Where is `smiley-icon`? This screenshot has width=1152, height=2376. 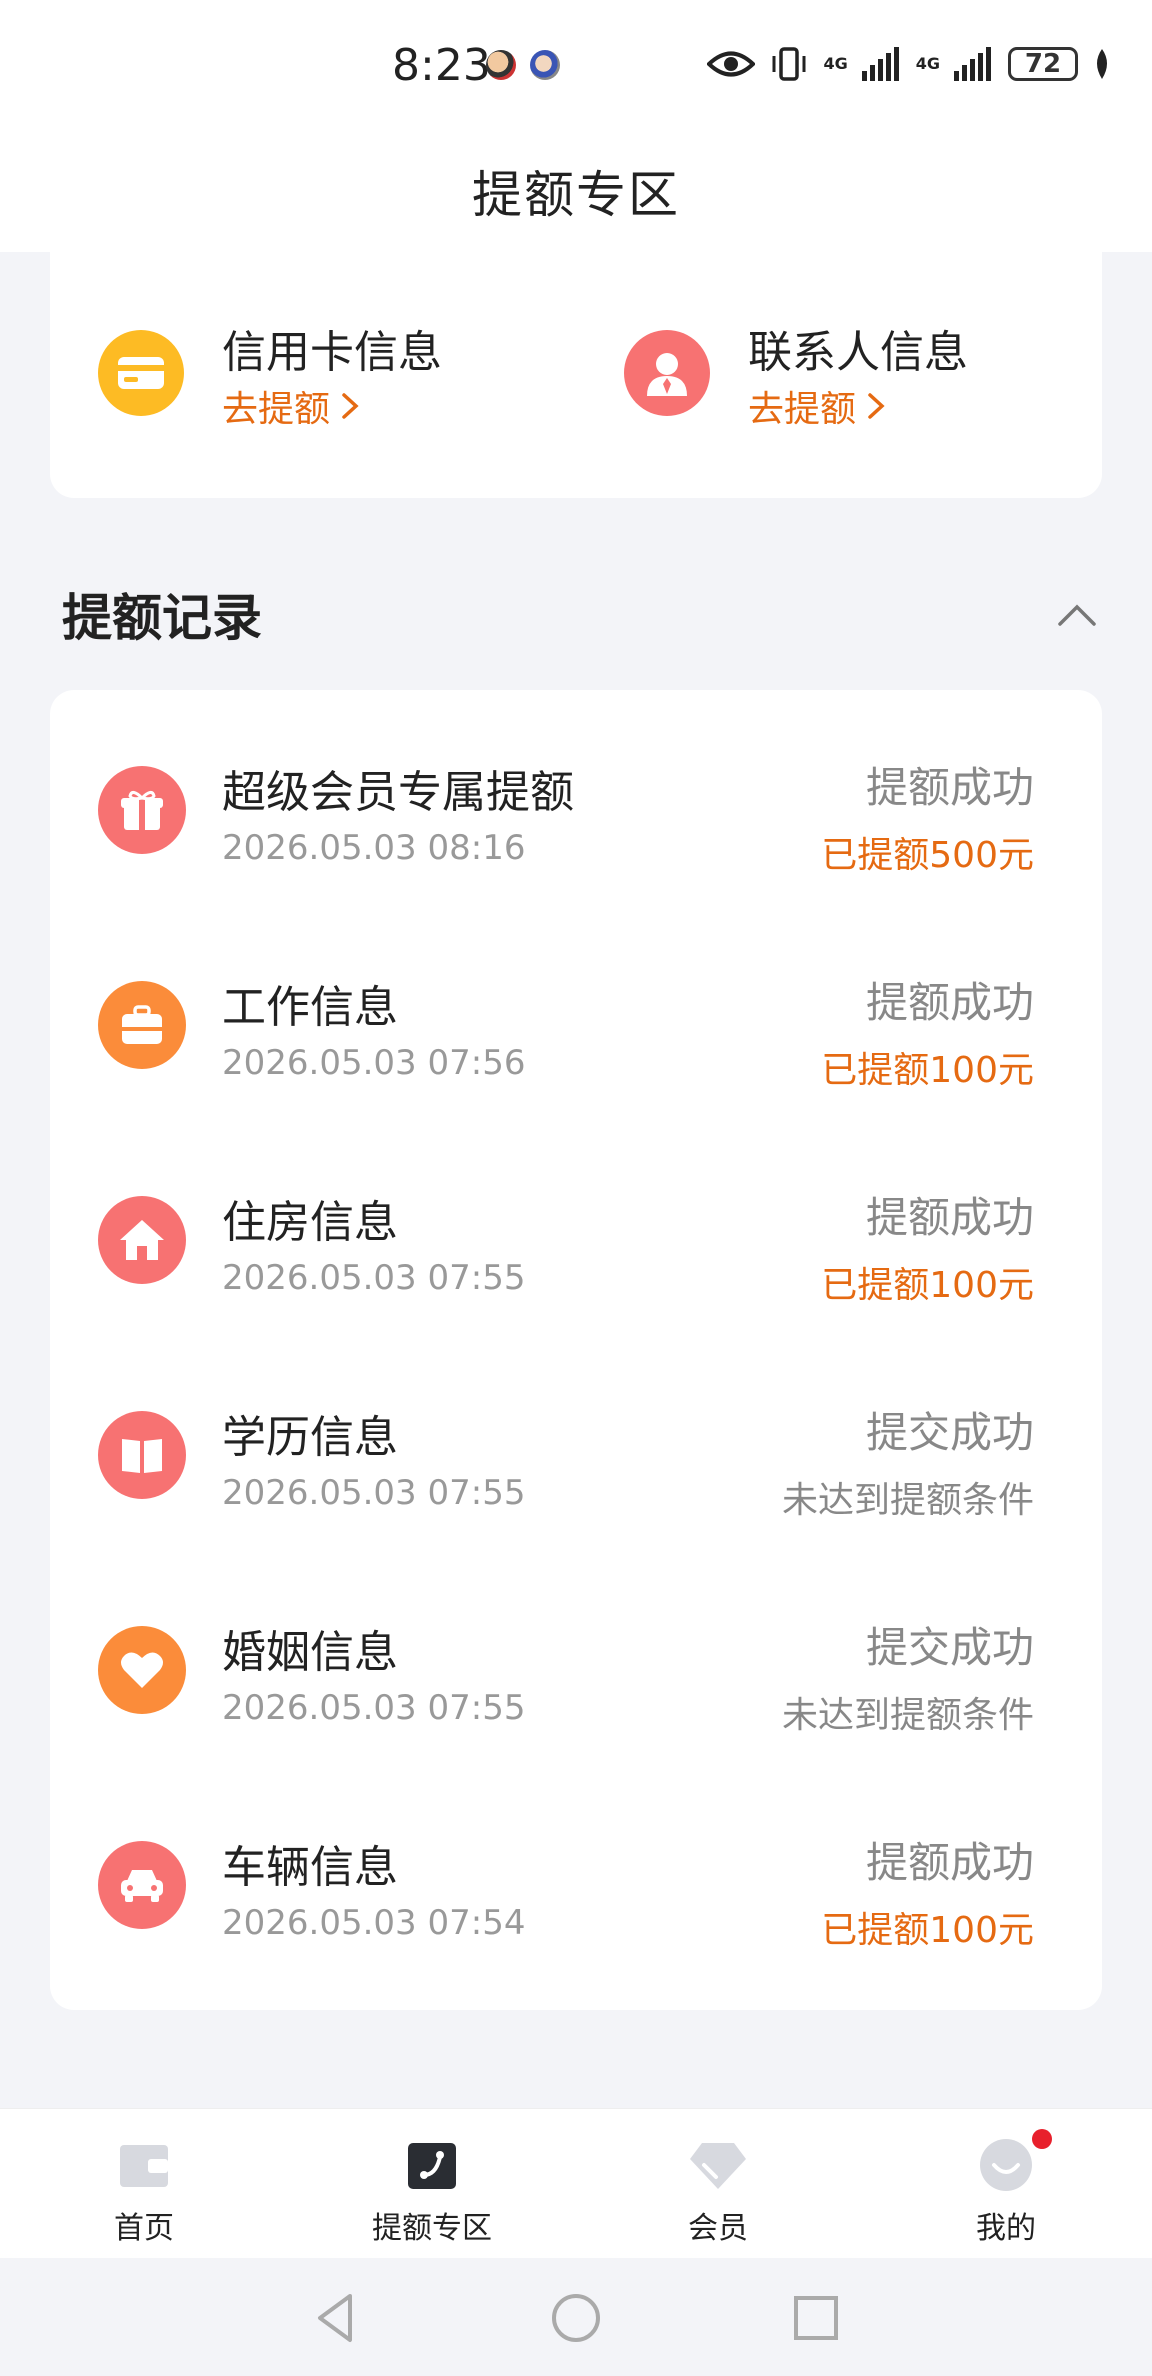
smiley-icon is located at coordinates (1014, 2162).